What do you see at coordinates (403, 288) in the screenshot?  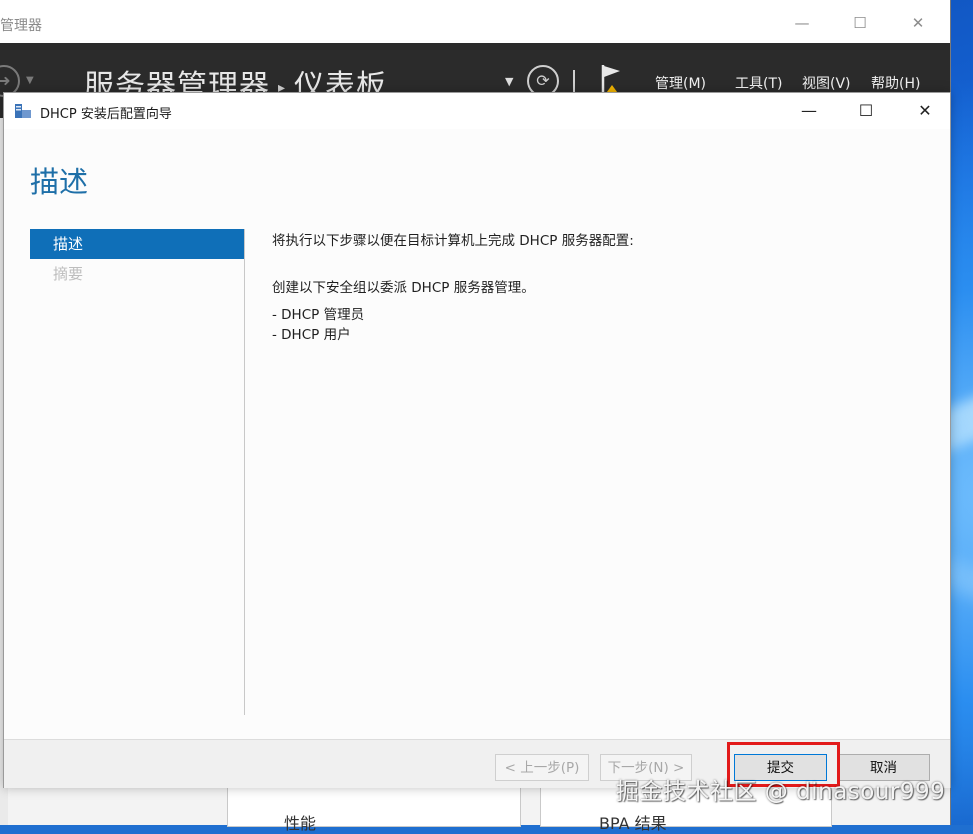 I see `description-groups-intro: 创建以下安全组以委派 DHCP 服务器管理。` at bounding box center [403, 288].